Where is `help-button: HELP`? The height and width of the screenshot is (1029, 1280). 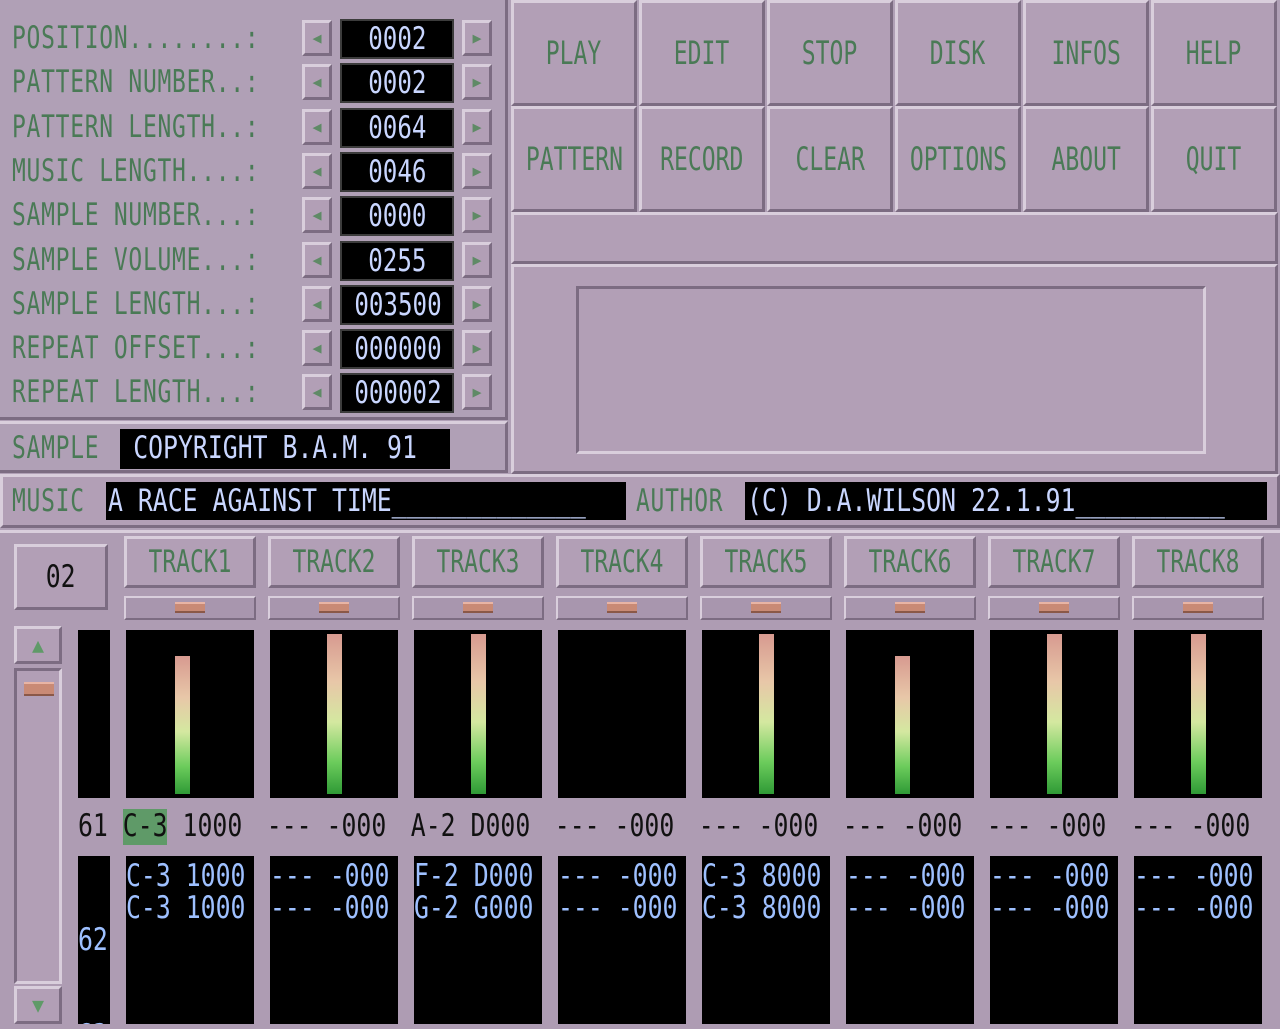 help-button: HELP is located at coordinates (1214, 53).